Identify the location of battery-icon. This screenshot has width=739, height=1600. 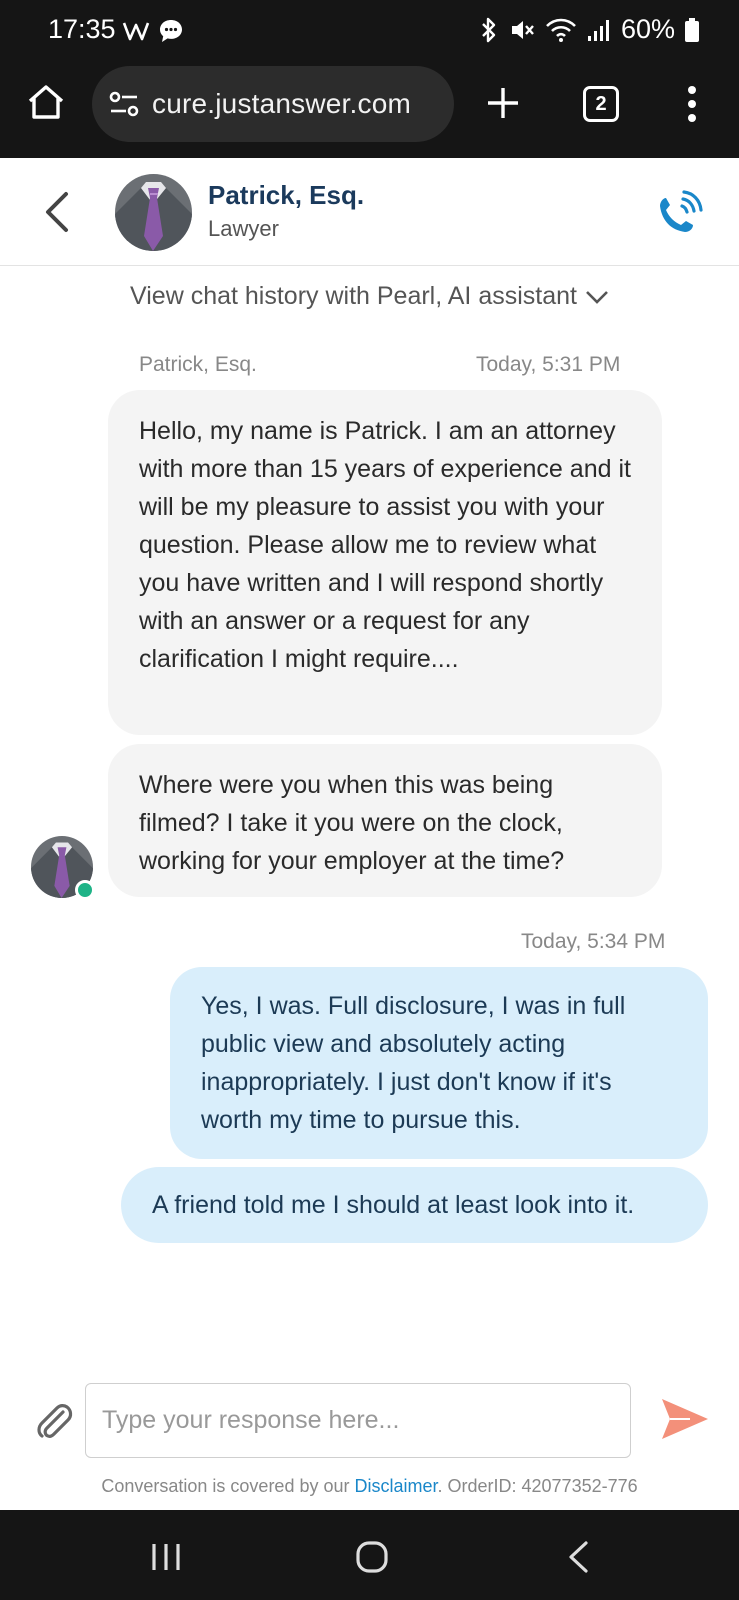
(692, 29).